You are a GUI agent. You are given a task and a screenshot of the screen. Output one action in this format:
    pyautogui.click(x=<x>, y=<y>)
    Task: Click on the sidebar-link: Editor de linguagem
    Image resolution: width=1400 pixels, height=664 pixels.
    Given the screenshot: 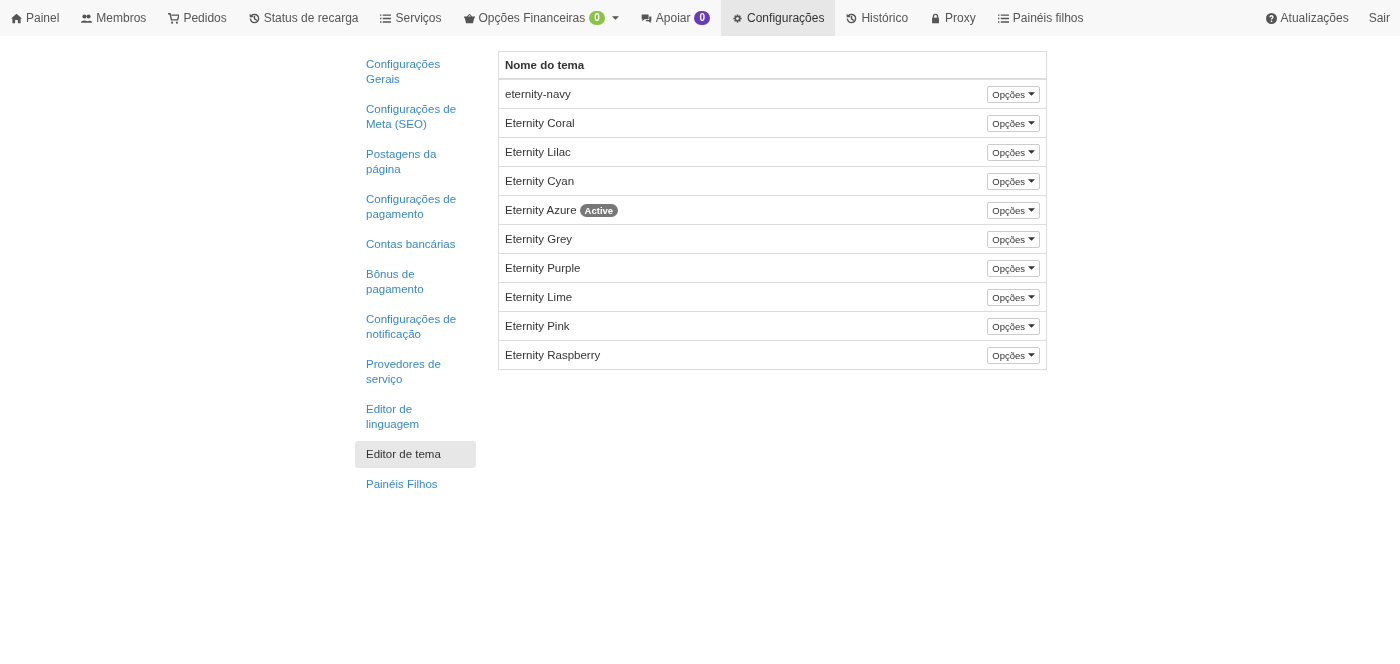 What is the action you would take?
    pyautogui.click(x=415, y=417)
    